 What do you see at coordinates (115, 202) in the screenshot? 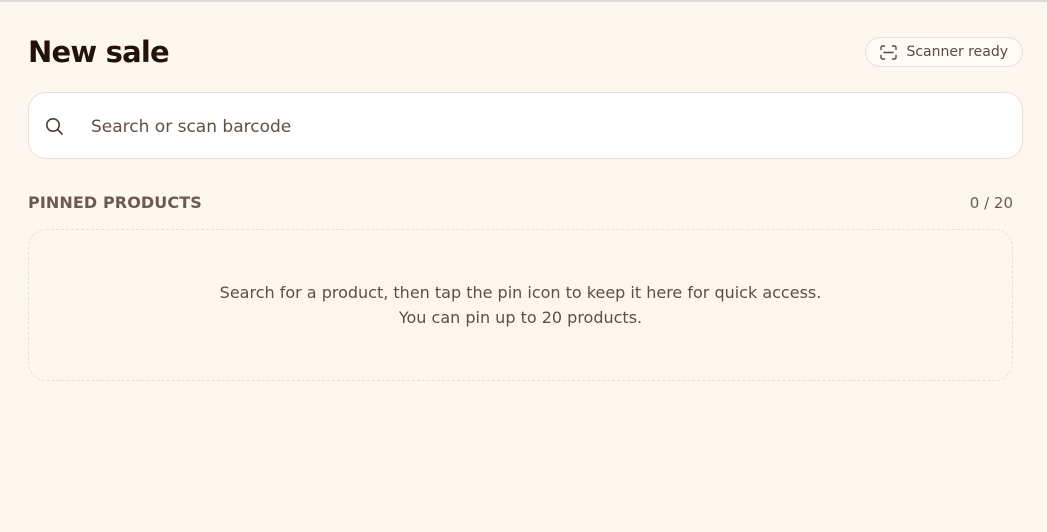
I see `pinned-products-title: PINNED PRODUCTS` at bounding box center [115, 202].